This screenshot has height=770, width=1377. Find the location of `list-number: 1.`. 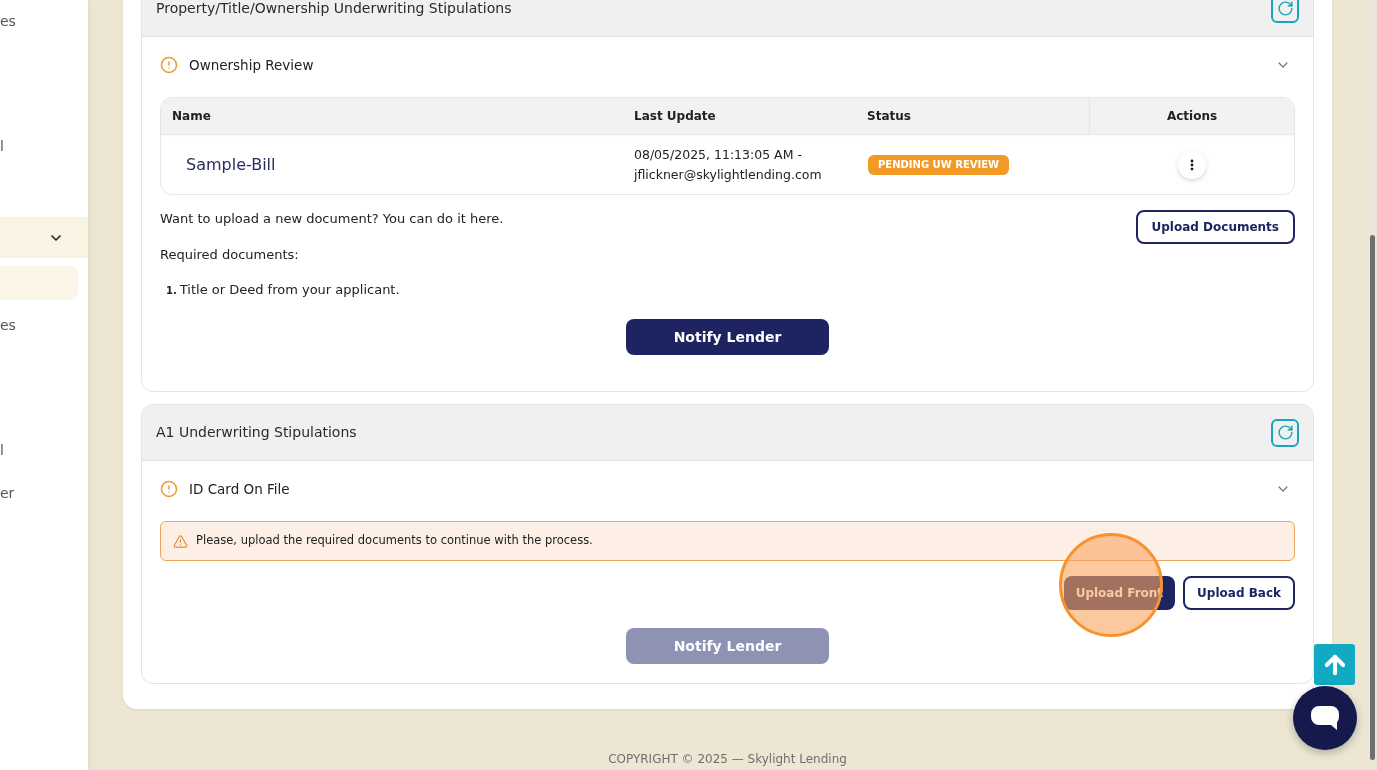

list-number: 1. is located at coordinates (171, 291).